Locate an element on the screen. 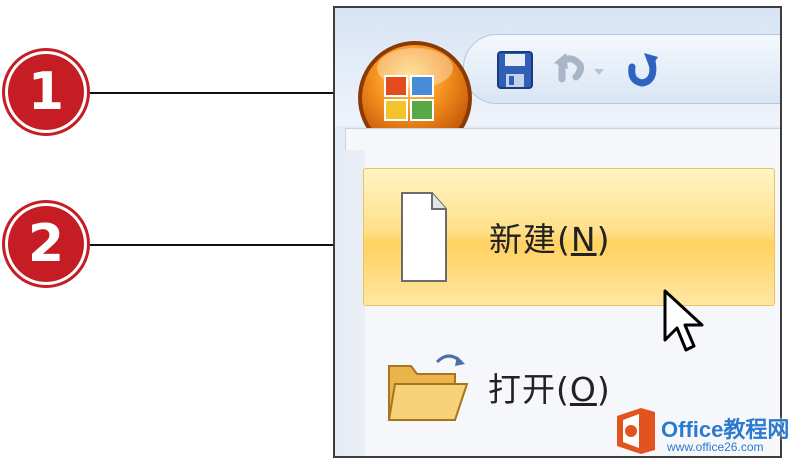  menu-item-label: 打开(O) is located at coordinates (549, 389).